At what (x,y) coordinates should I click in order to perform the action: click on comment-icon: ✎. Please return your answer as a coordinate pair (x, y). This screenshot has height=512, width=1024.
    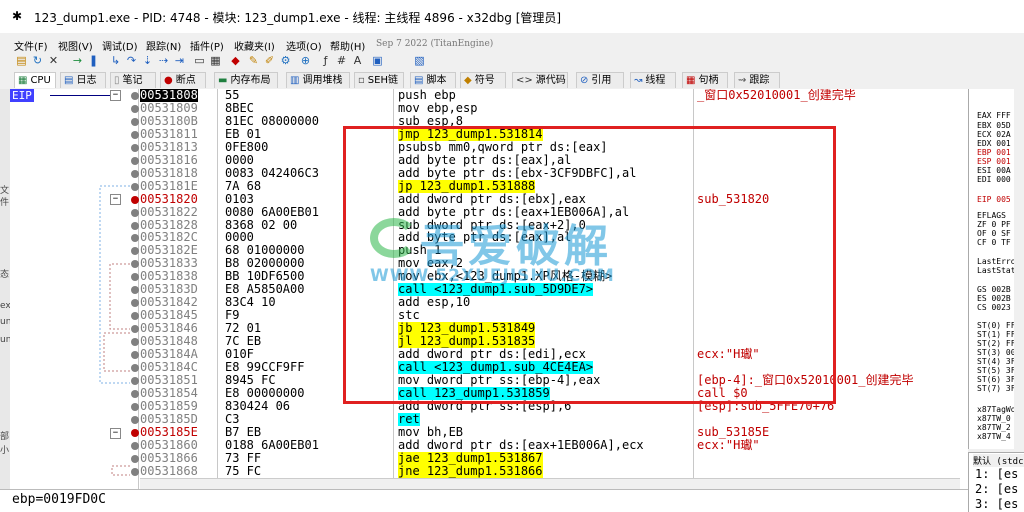
    Looking at the image, I should click on (253, 60).